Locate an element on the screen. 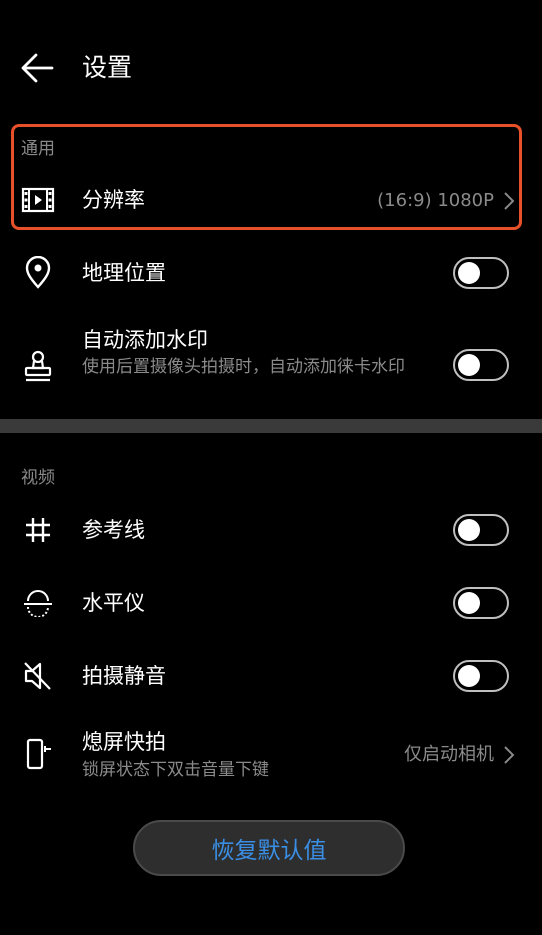 The image size is (542, 935). section-label-general: 通用 is located at coordinates (38, 149).